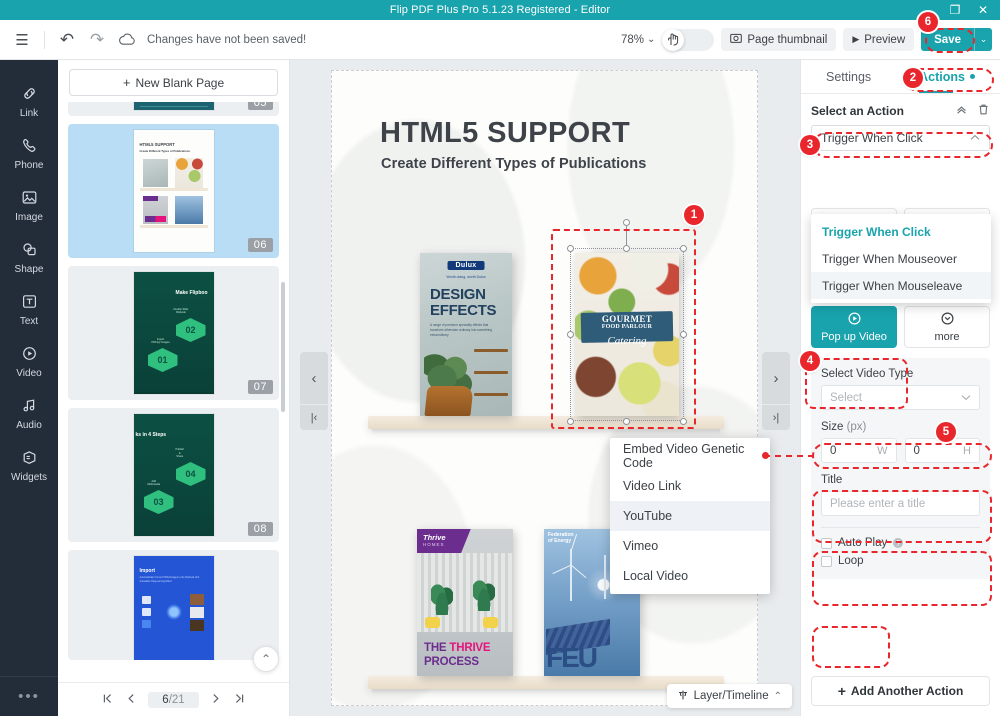 Image resolution: width=1000 pixels, height=716 pixels. Describe the element at coordinates (947, 77) in the screenshot. I see `tab-actions: Actions` at that location.